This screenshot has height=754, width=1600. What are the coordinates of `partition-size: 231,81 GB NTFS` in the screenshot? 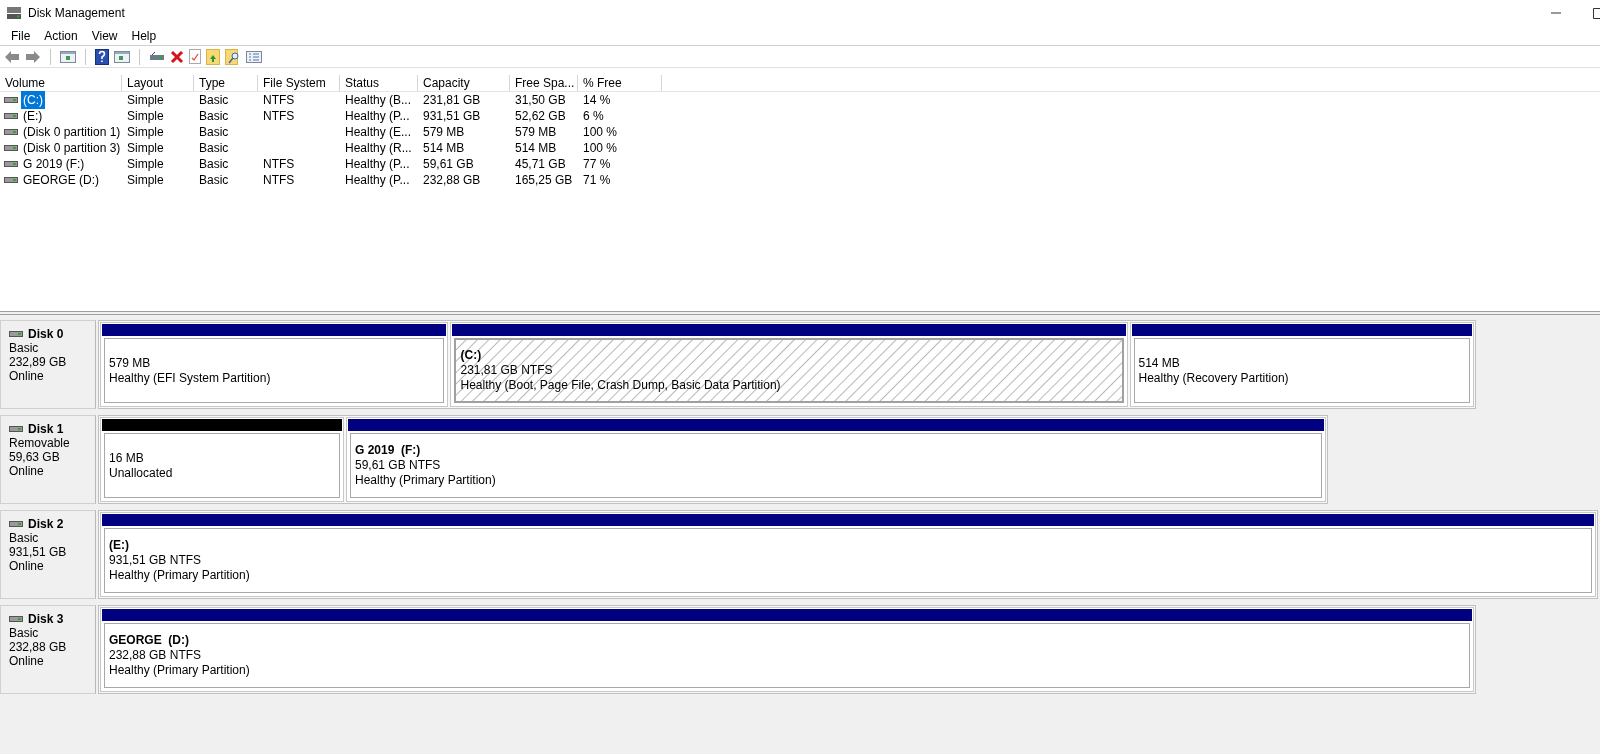 It's located at (507, 370).